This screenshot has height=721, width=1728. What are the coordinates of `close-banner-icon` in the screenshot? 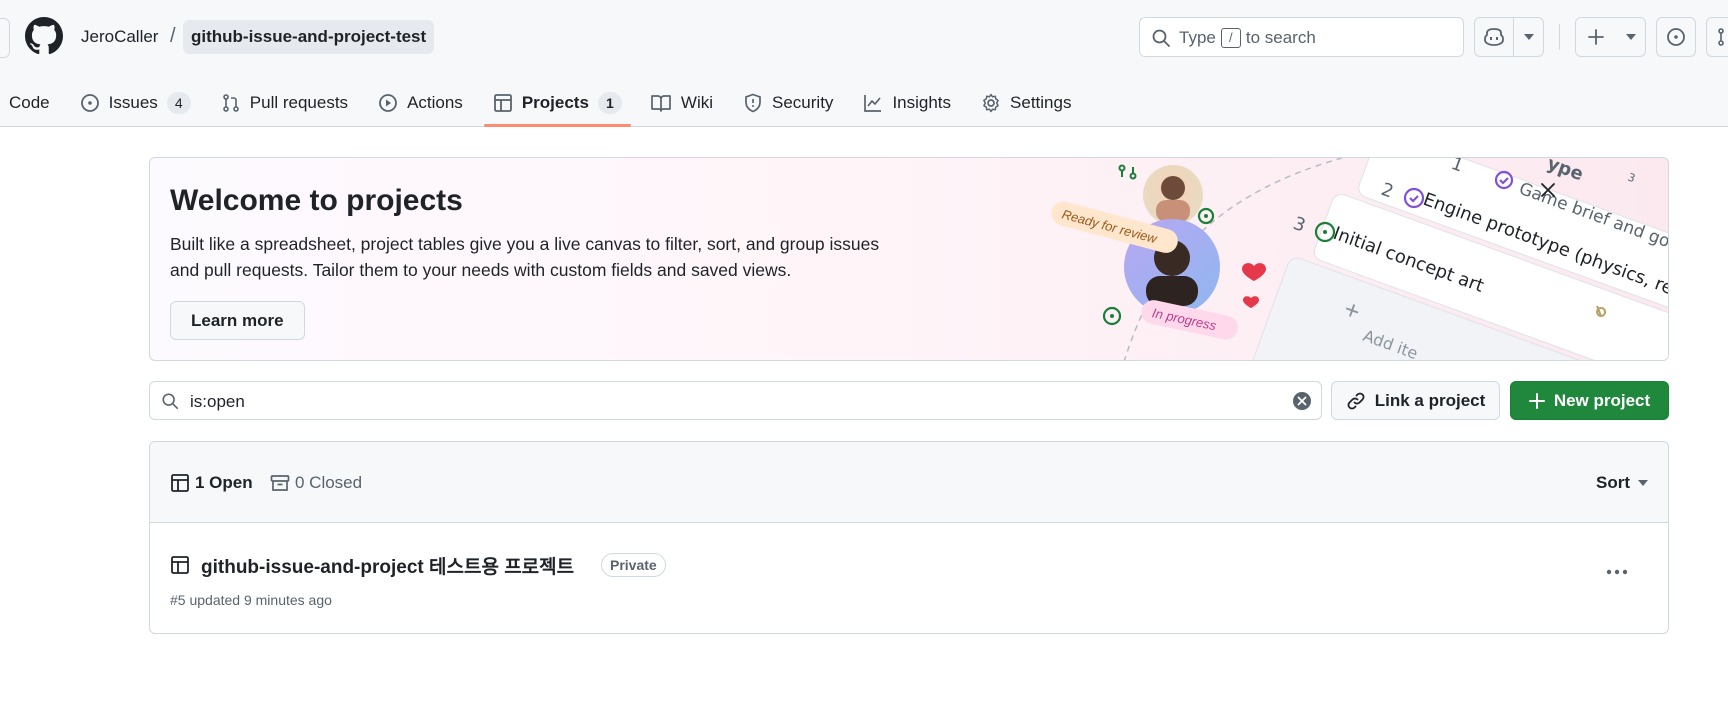 It's located at (1548, 190).